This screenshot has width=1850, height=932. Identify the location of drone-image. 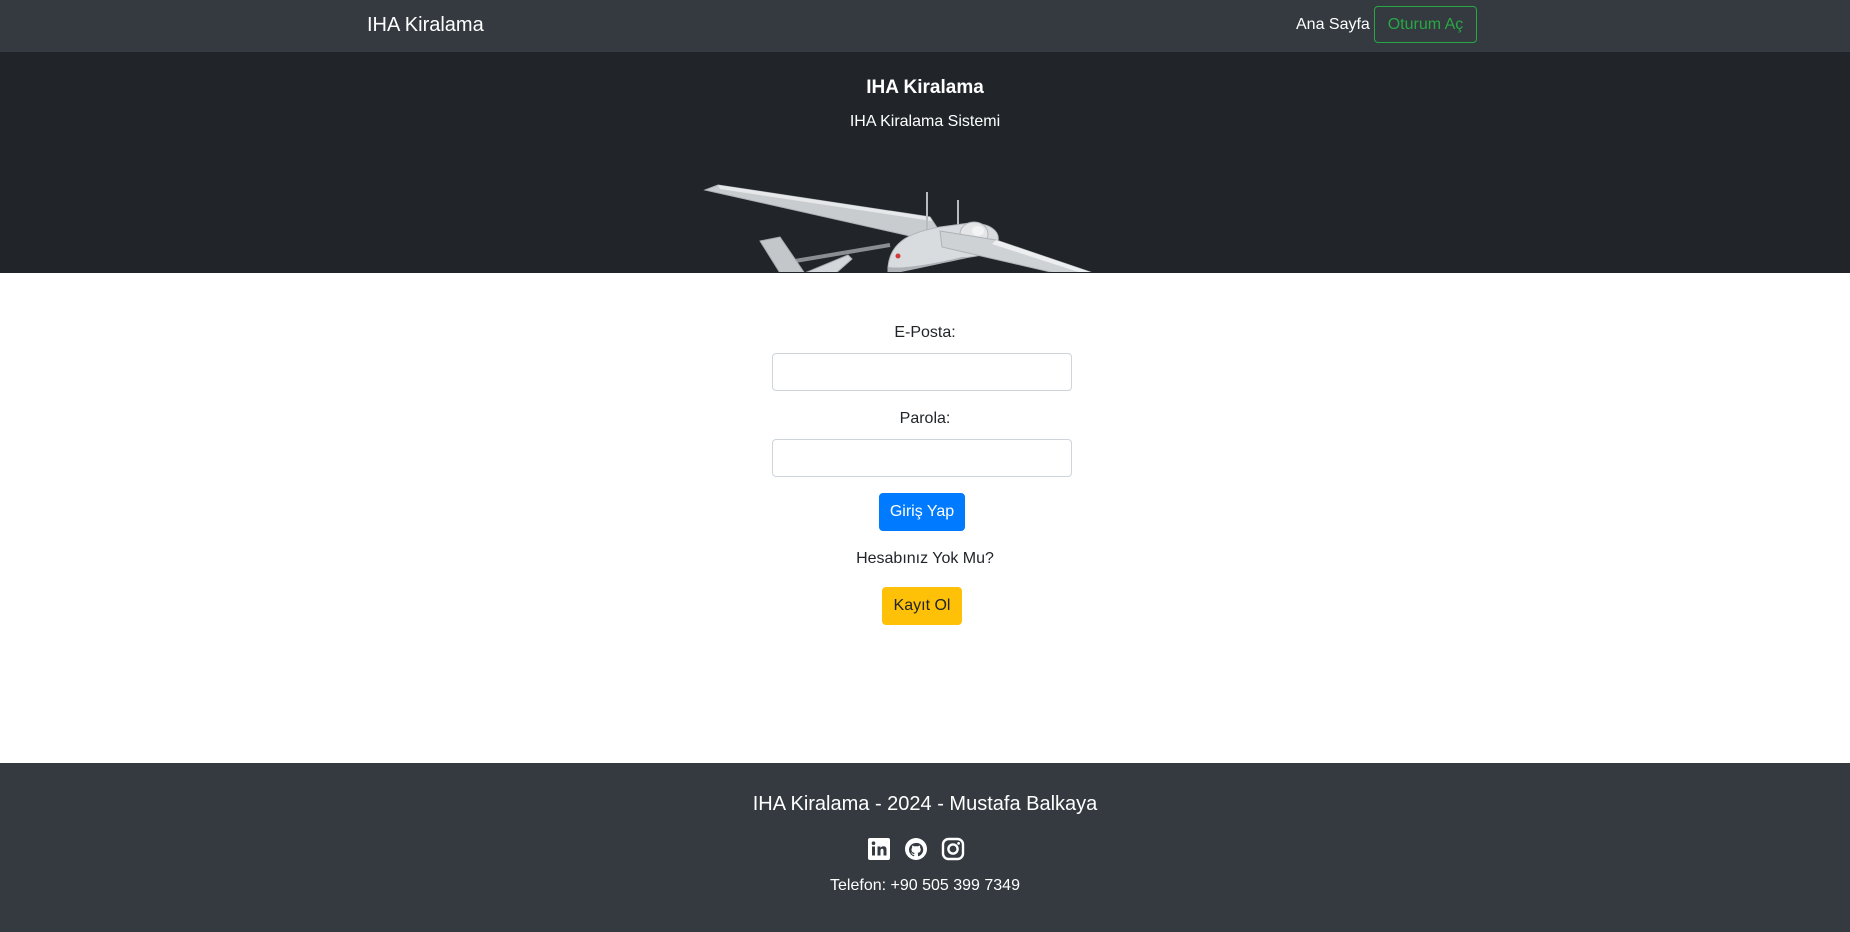
(897, 228).